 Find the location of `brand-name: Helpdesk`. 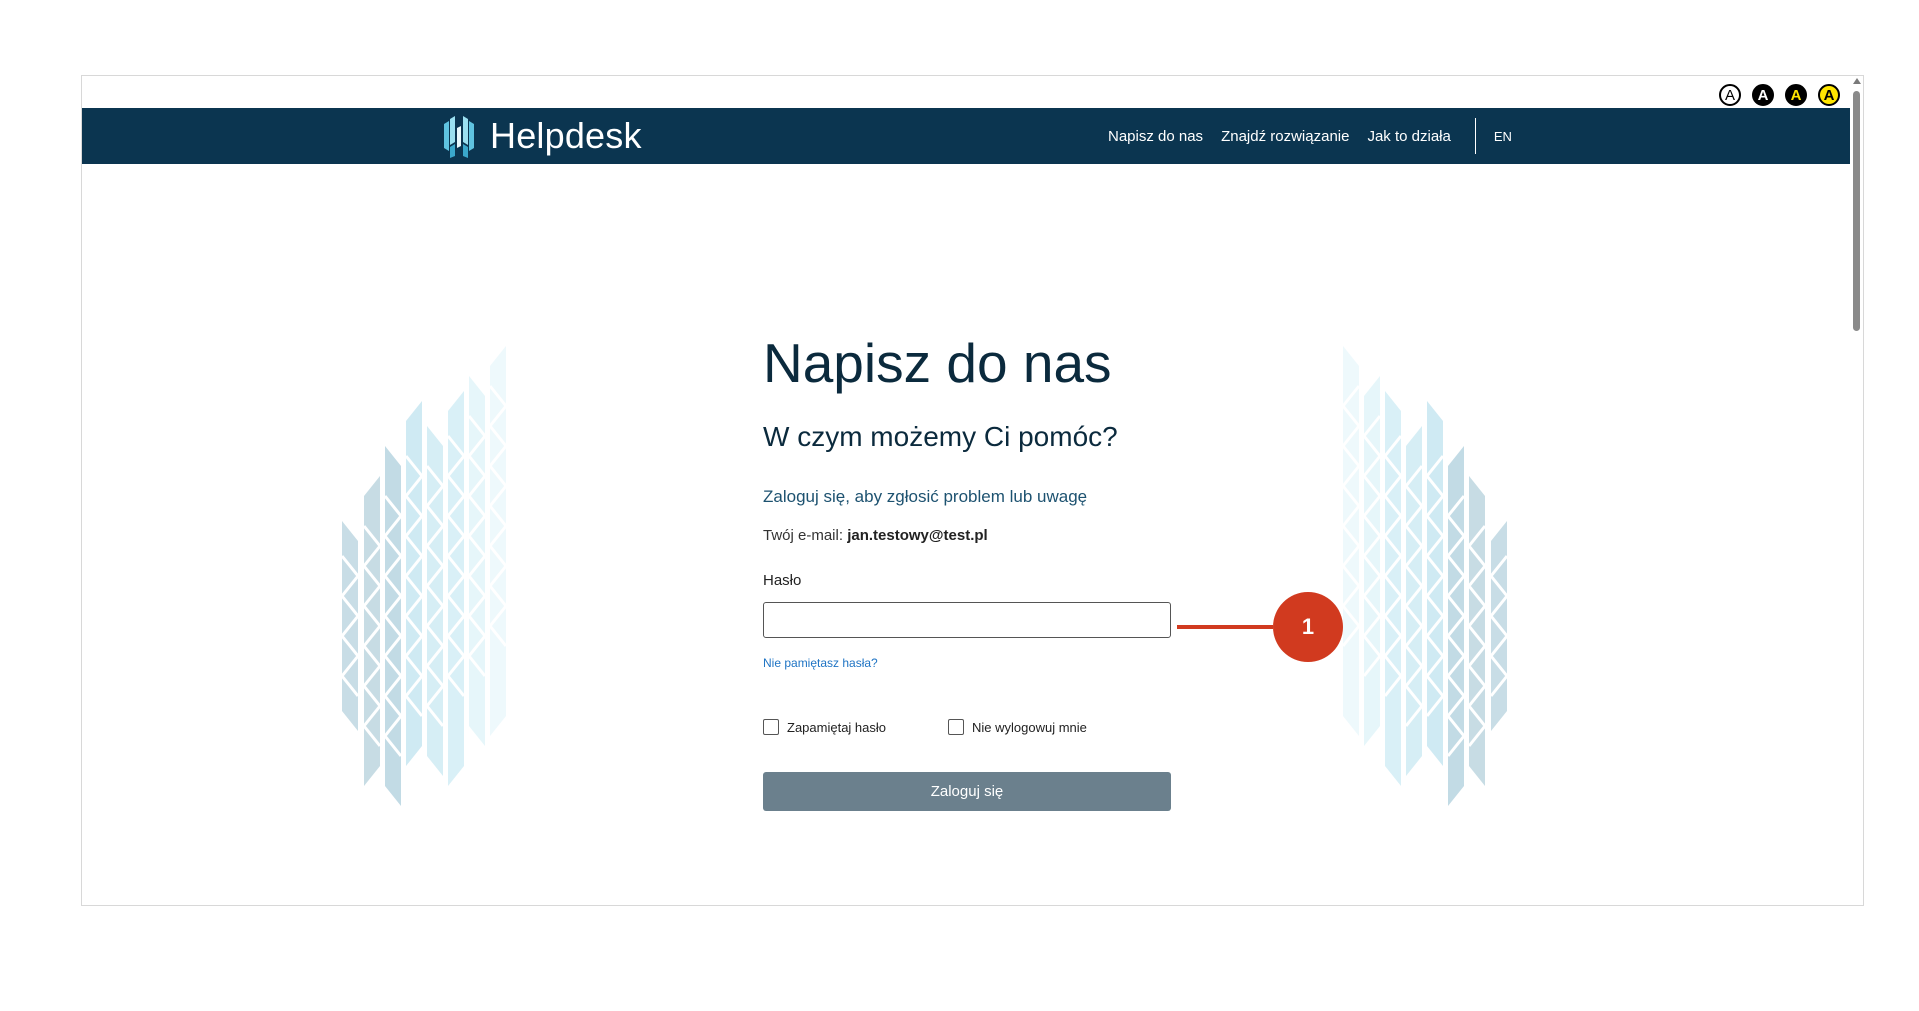

brand-name: Helpdesk is located at coordinates (566, 135).